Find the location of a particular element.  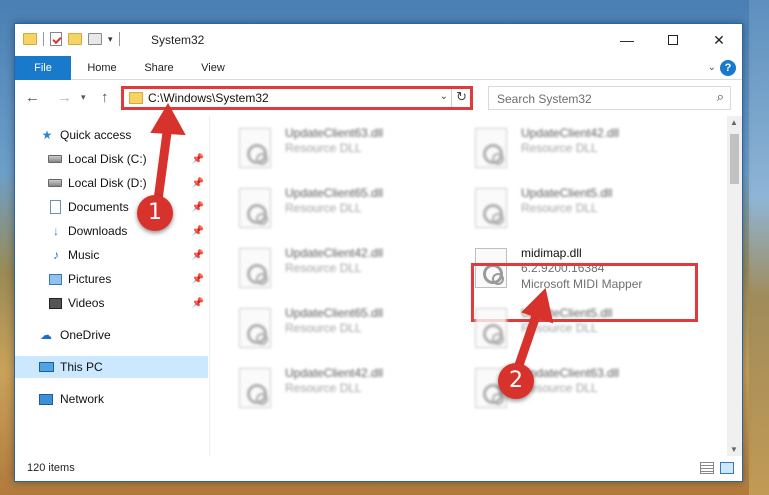

sidebar-item-onedrive: ☁ OneDrive is located at coordinates (111, 335).